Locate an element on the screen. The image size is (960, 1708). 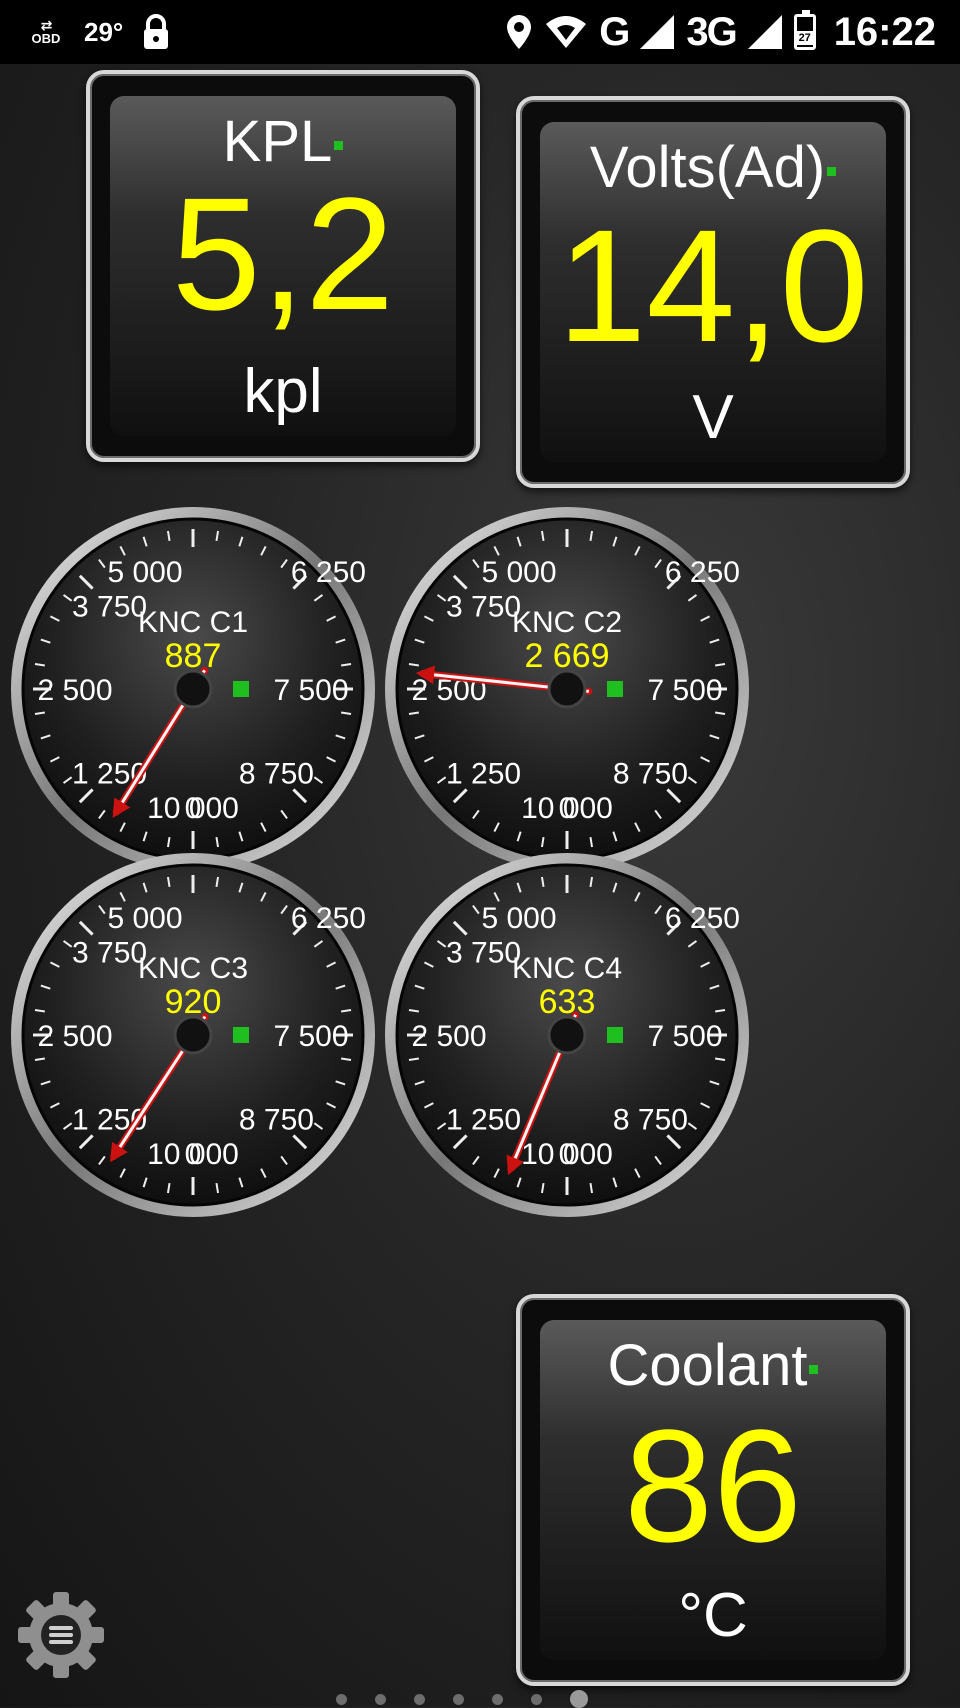
status-bar: ⇄ OBD 29° G 3G 27 16:22 is located at coordinates (480, 32).